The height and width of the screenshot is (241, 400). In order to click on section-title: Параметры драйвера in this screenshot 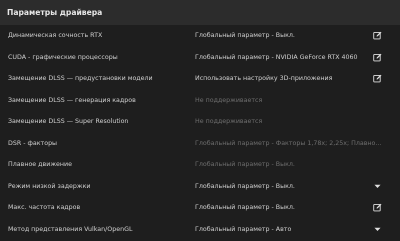, I will do `click(55, 12)`.